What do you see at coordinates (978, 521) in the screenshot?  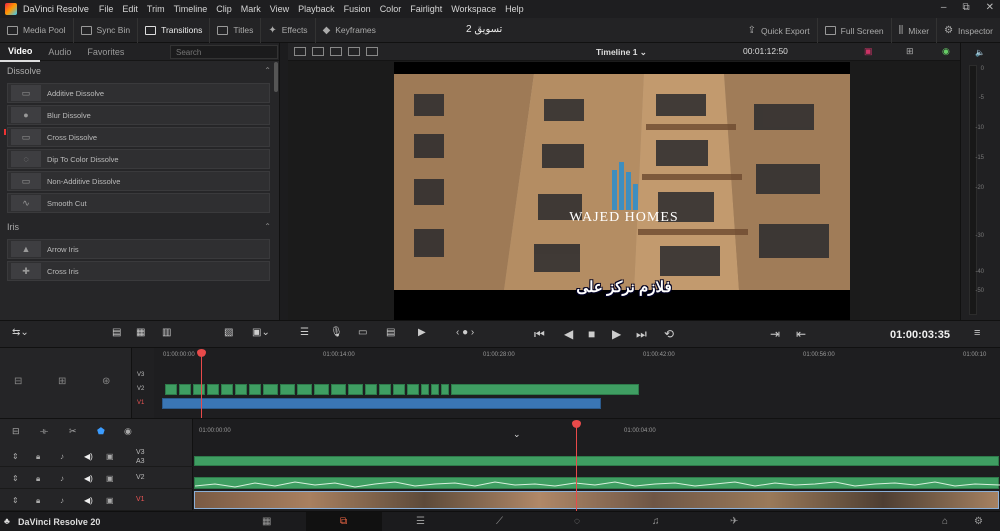 I see `settings-gear-icon: ⚙` at bounding box center [978, 521].